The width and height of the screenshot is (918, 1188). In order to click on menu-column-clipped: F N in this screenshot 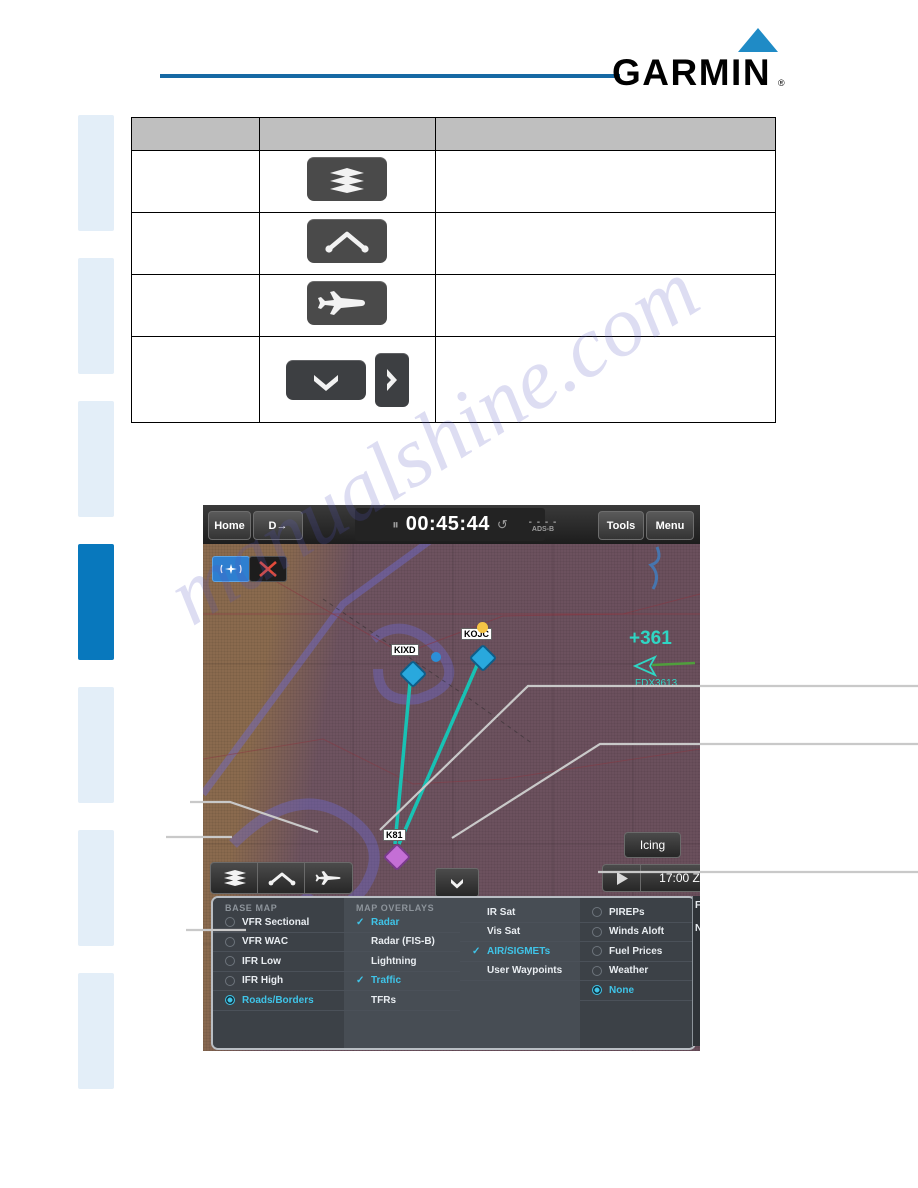, I will do `click(696, 971)`.